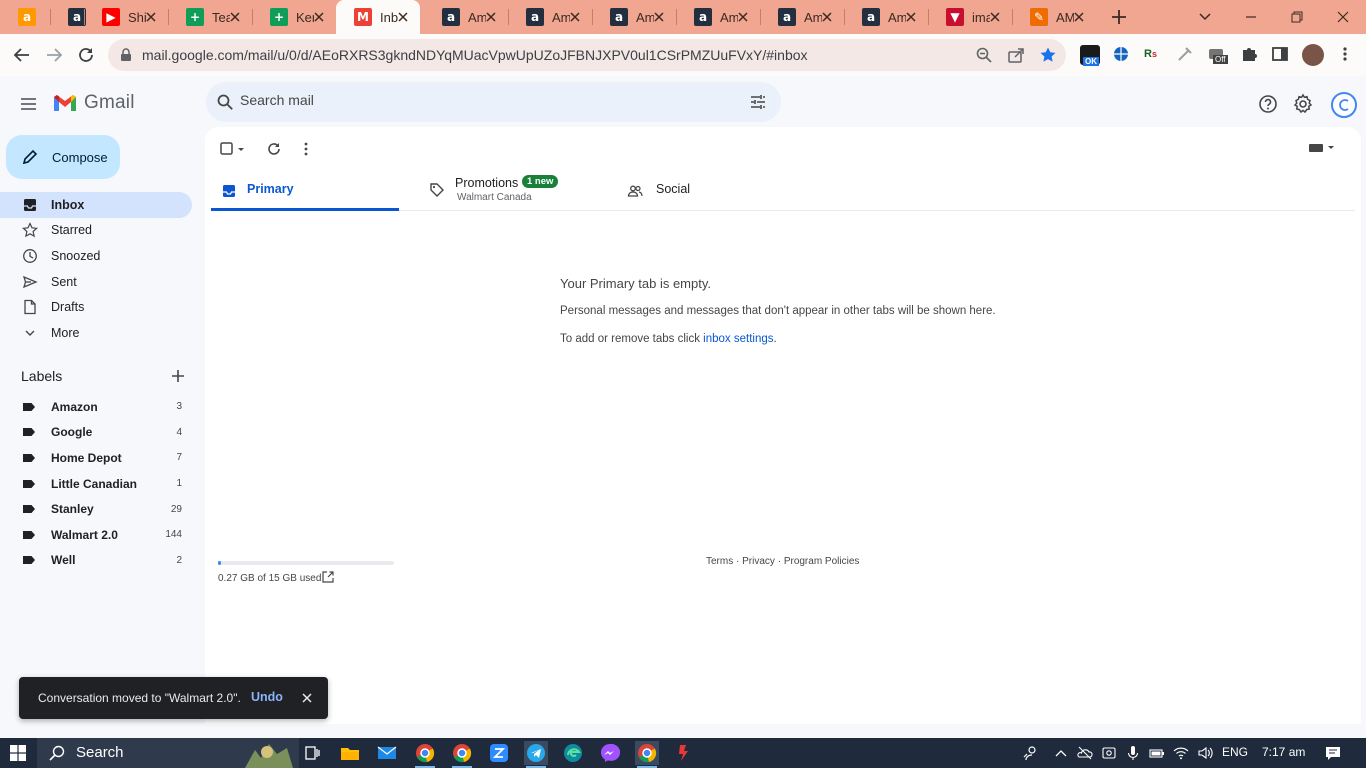 The height and width of the screenshot is (768, 1366). I want to click on notifications-icon, so click(1333, 753).